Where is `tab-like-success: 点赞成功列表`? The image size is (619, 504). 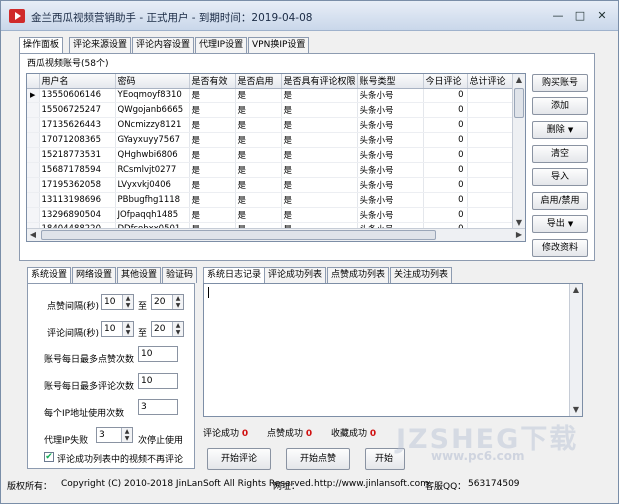
tab-like-success: 点赞成功列表 is located at coordinates (358, 275).